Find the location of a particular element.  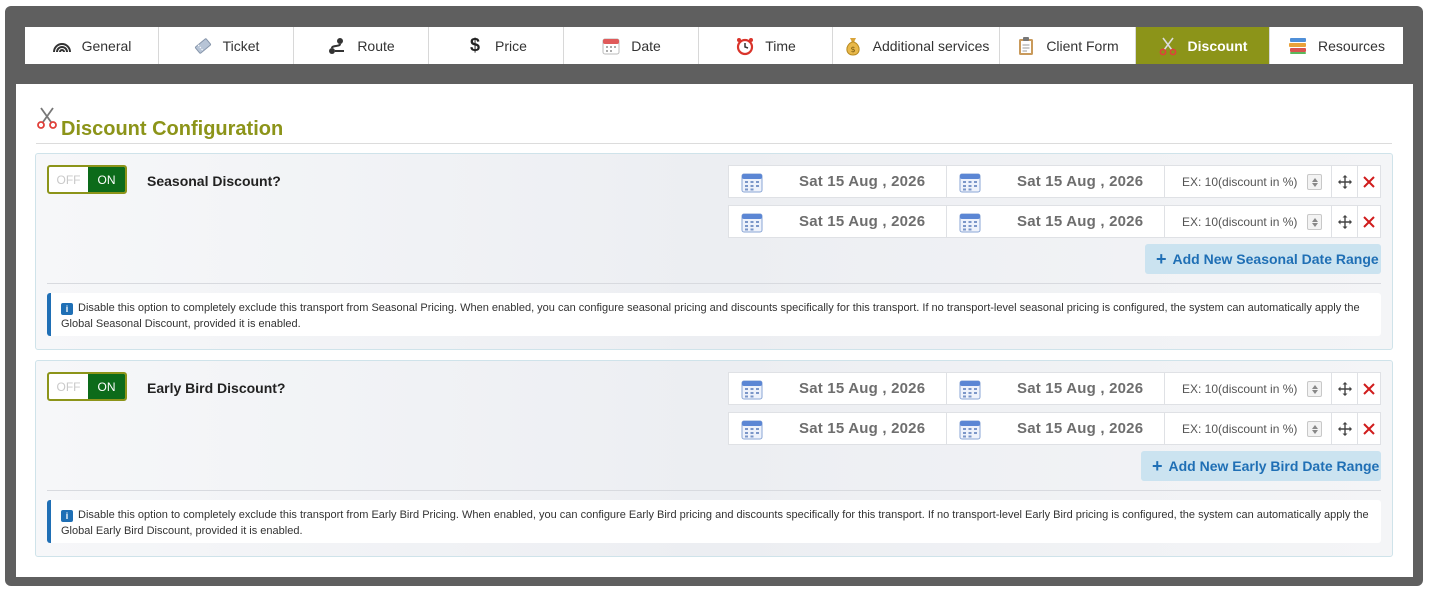

tab-label: Client Form is located at coordinates (1082, 45).